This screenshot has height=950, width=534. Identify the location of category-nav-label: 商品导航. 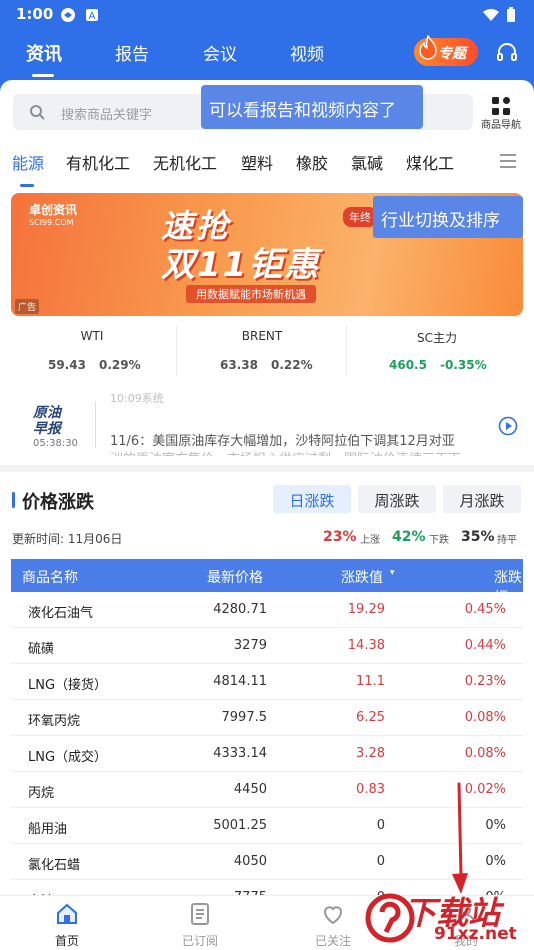
(501, 125).